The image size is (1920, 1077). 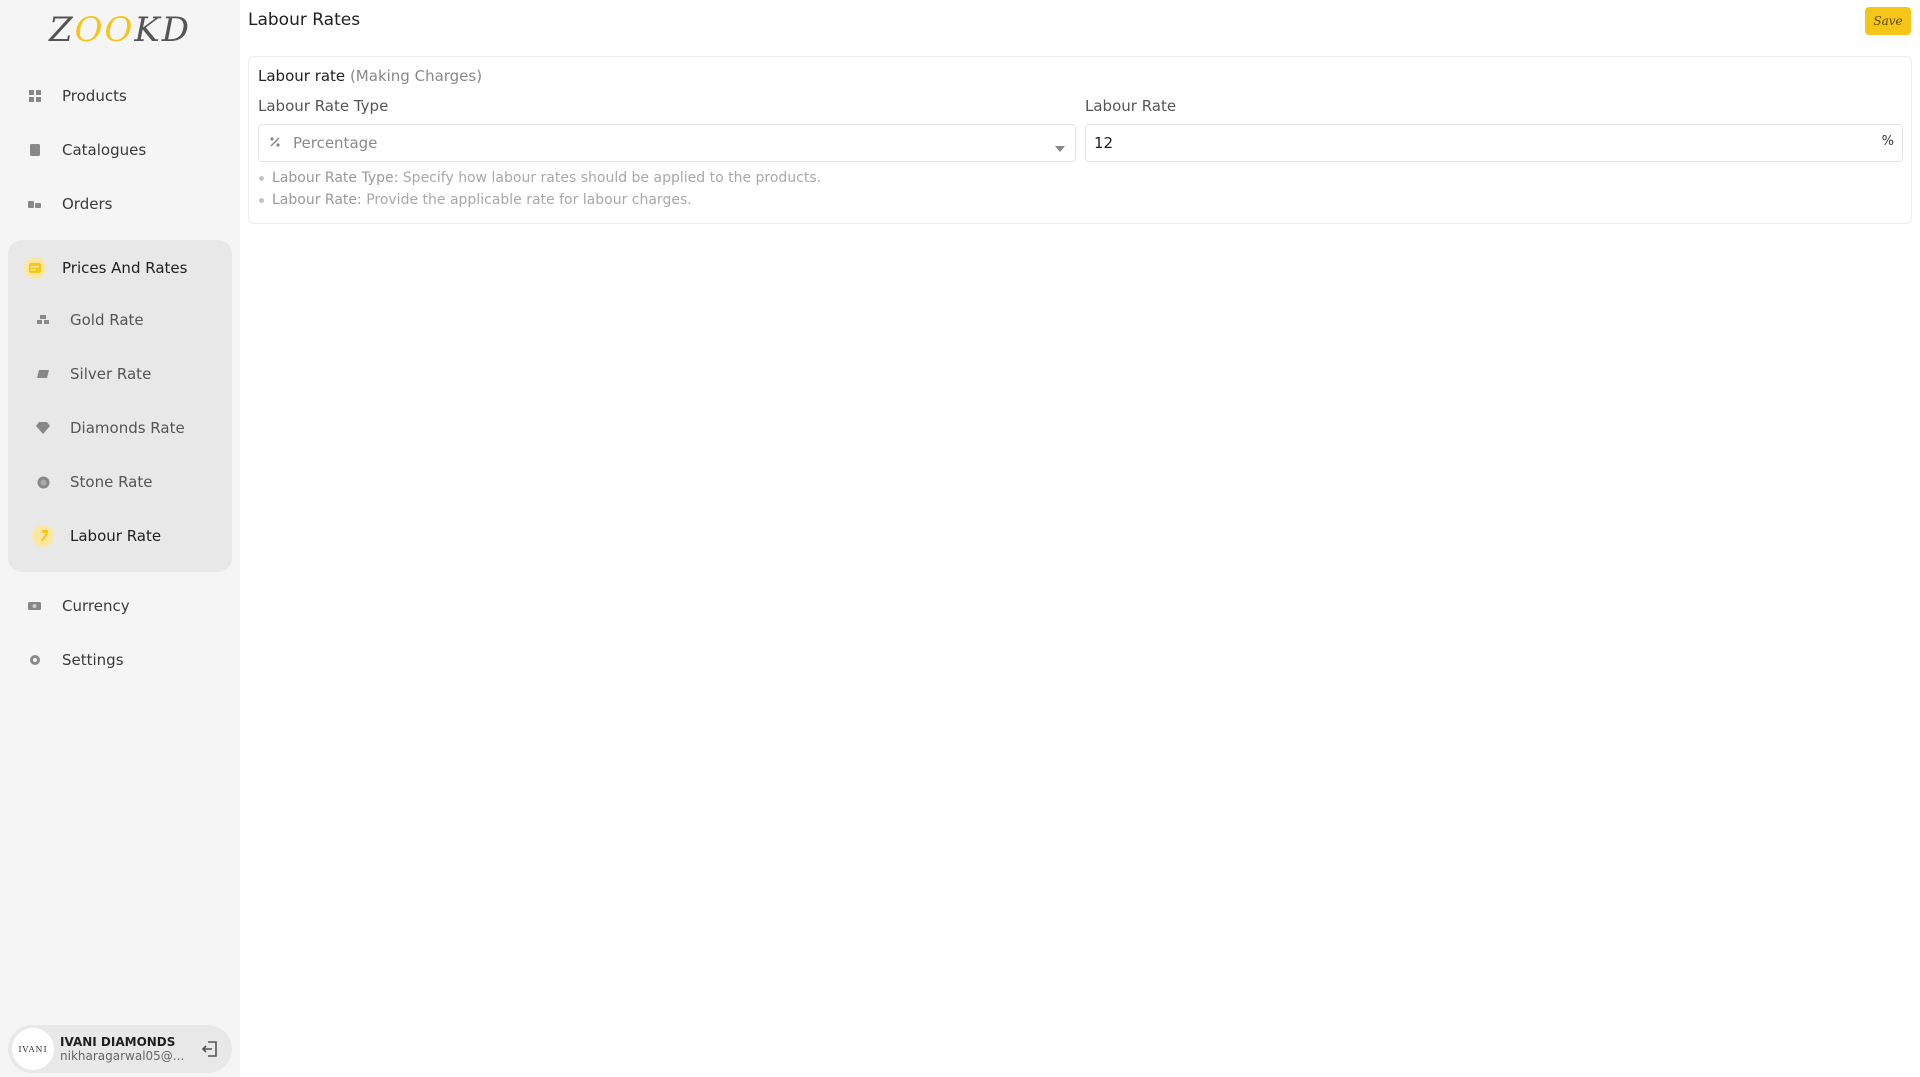 I want to click on hammer-icon, so click(x=43, y=536).